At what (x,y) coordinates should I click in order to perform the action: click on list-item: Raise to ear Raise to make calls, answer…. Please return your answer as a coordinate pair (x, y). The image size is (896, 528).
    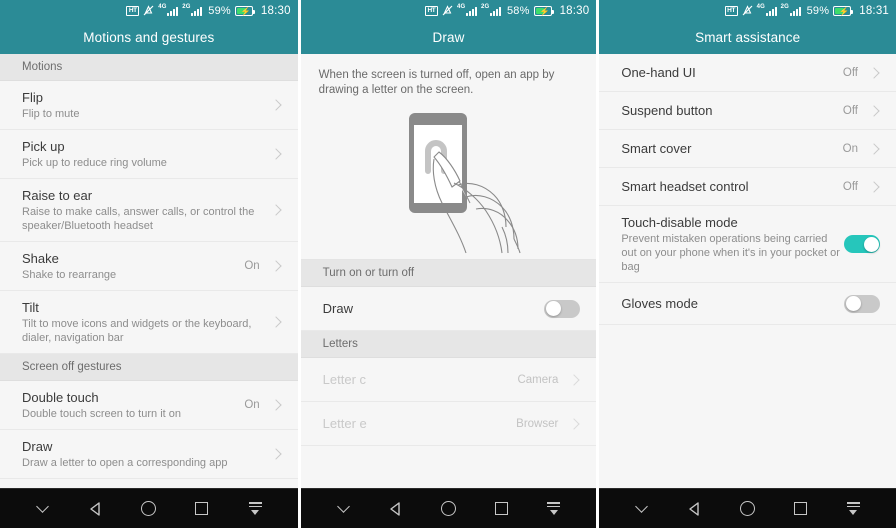
    Looking at the image, I should click on (149, 210).